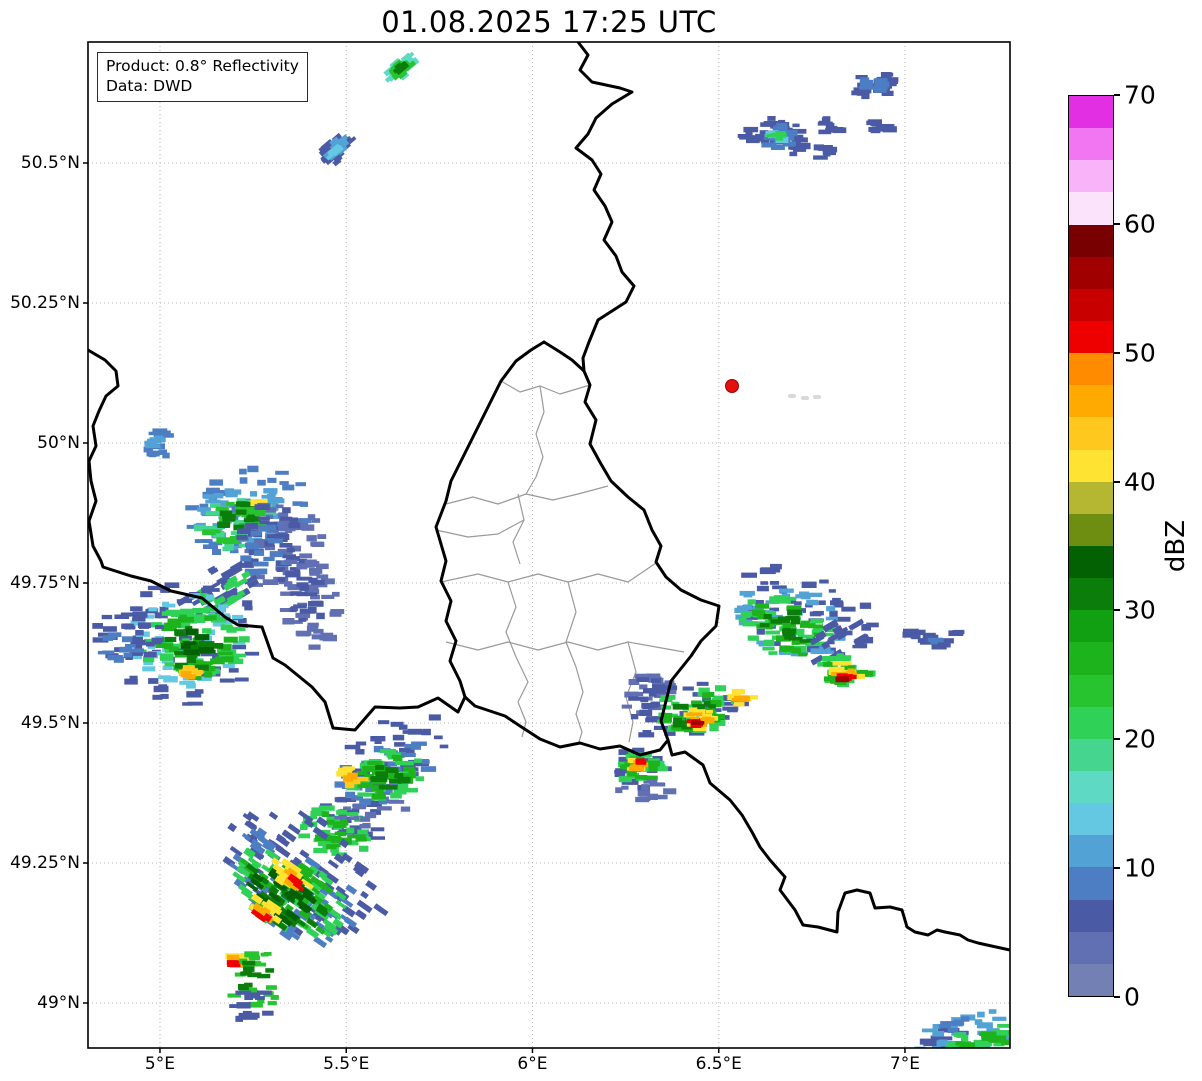 The image size is (1202, 1081). I want to click on radar-cell-small-echo-nw-green, so click(401, 67).